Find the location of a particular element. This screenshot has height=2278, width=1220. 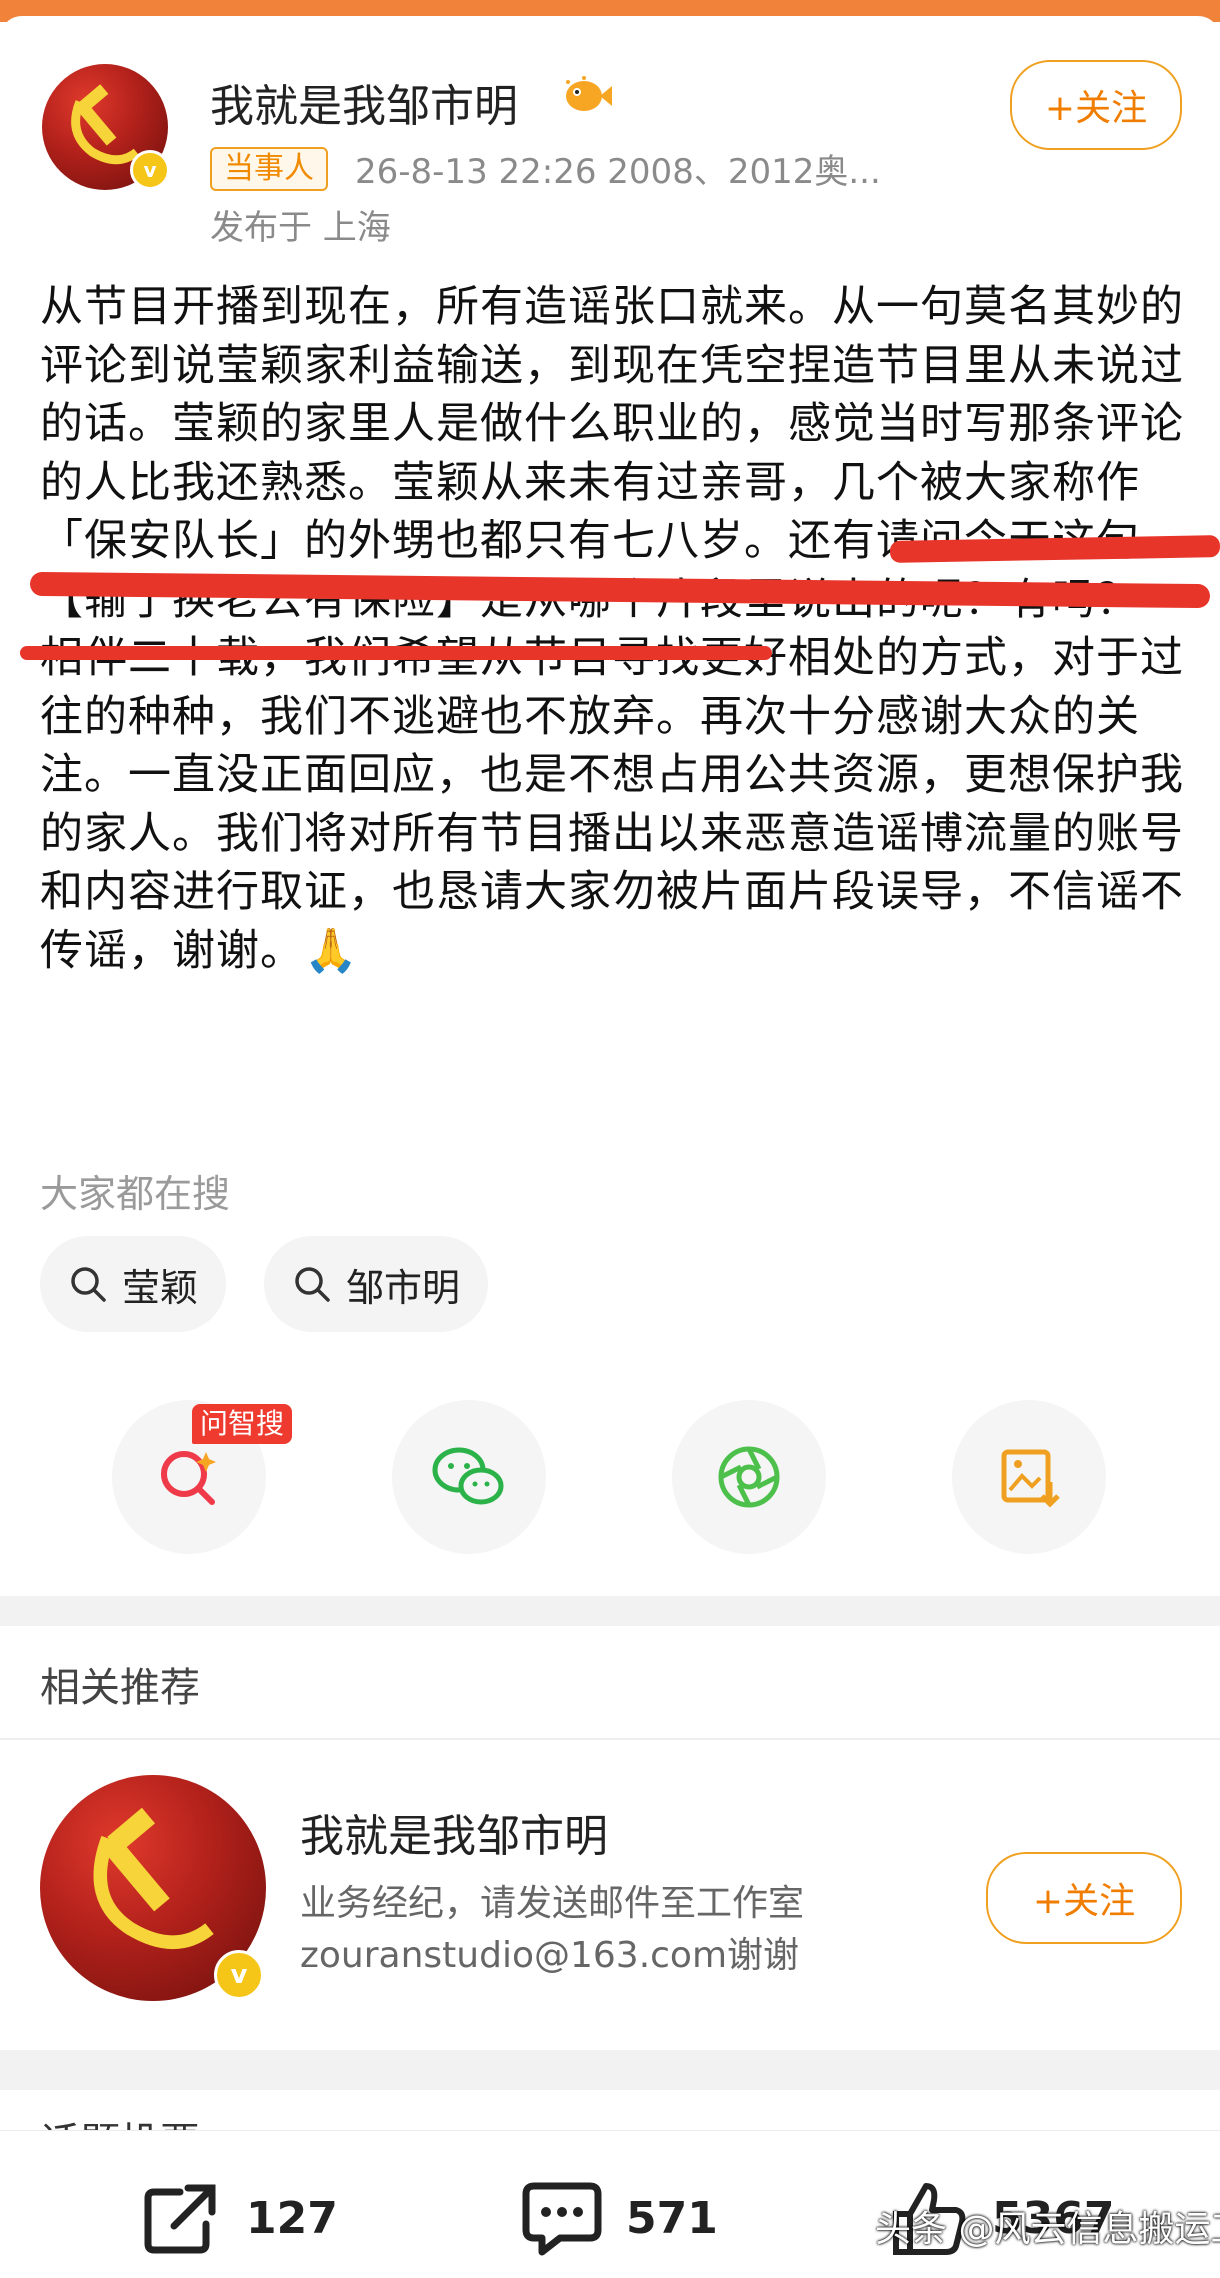

search-chip-yingying: 莹颖 is located at coordinates (133, 1284).